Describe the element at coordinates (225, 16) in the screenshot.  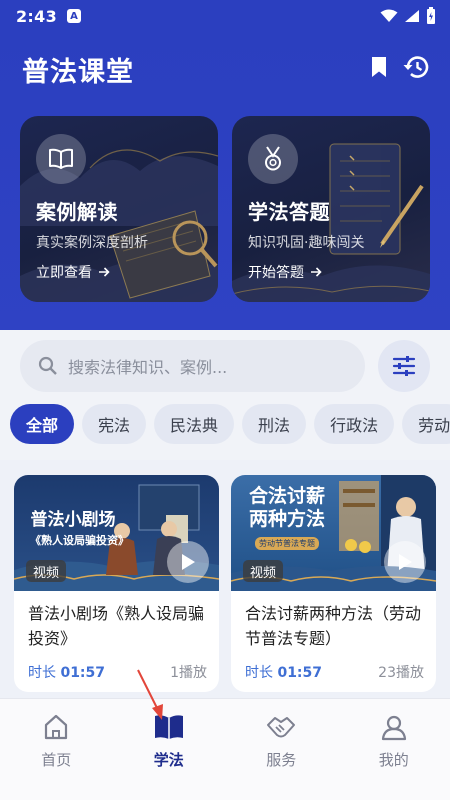
I see `status-bar: 2:43 A` at that location.